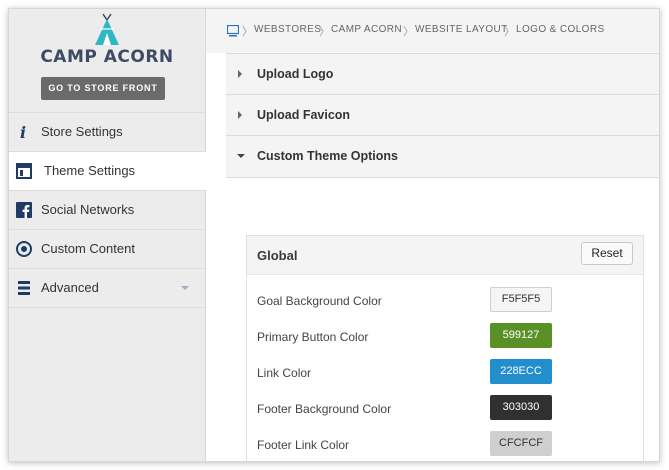 The image size is (669, 470). What do you see at coordinates (90, 170) in the screenshot?
I see `sidebar-item-label: Theme Settings` at bounding box center [90, 170].